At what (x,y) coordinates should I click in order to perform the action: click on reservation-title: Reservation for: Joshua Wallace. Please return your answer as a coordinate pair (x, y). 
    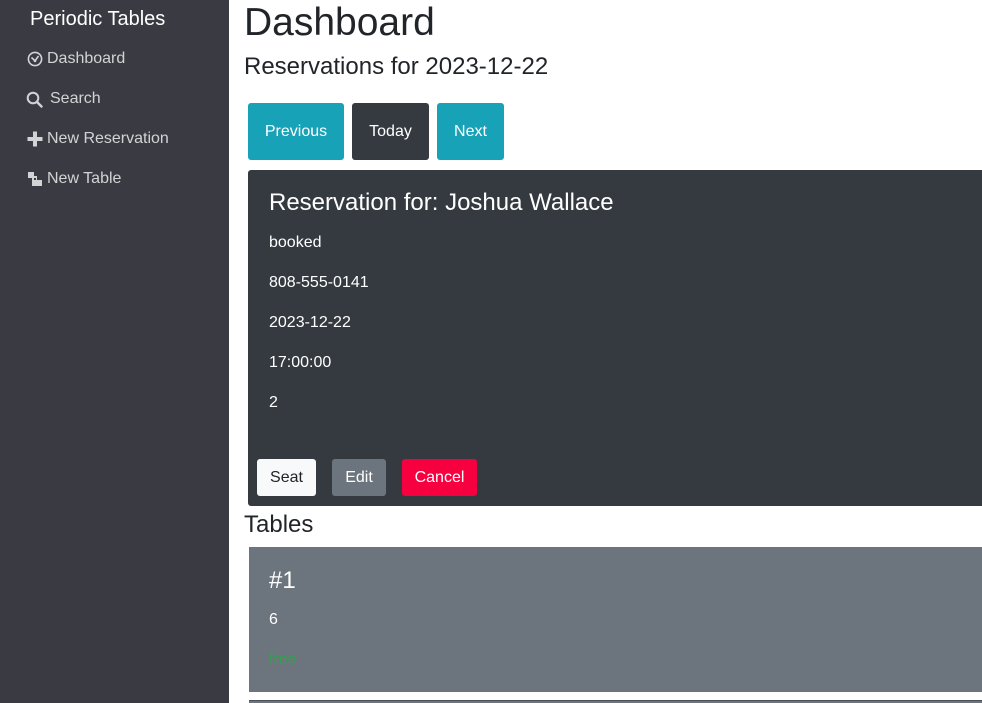
    Looking at the image, I should click on (441, 202).